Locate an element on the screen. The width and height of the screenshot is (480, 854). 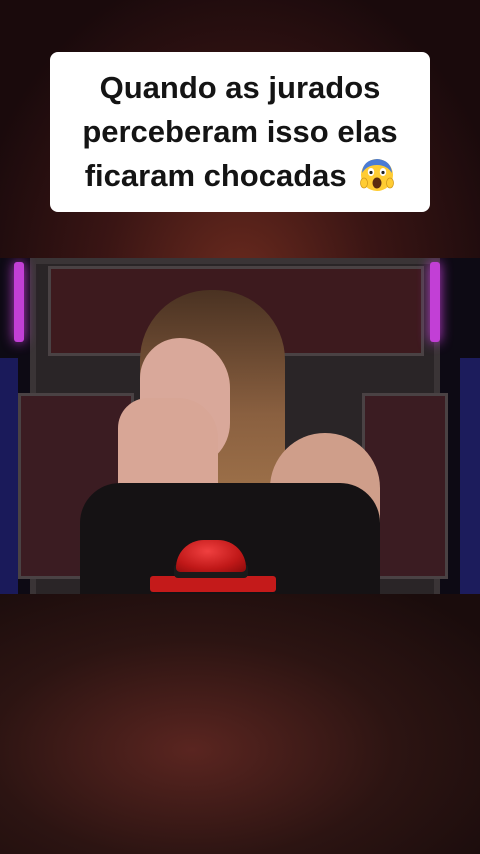
neon-light-left is located at coordinates (19, 302).